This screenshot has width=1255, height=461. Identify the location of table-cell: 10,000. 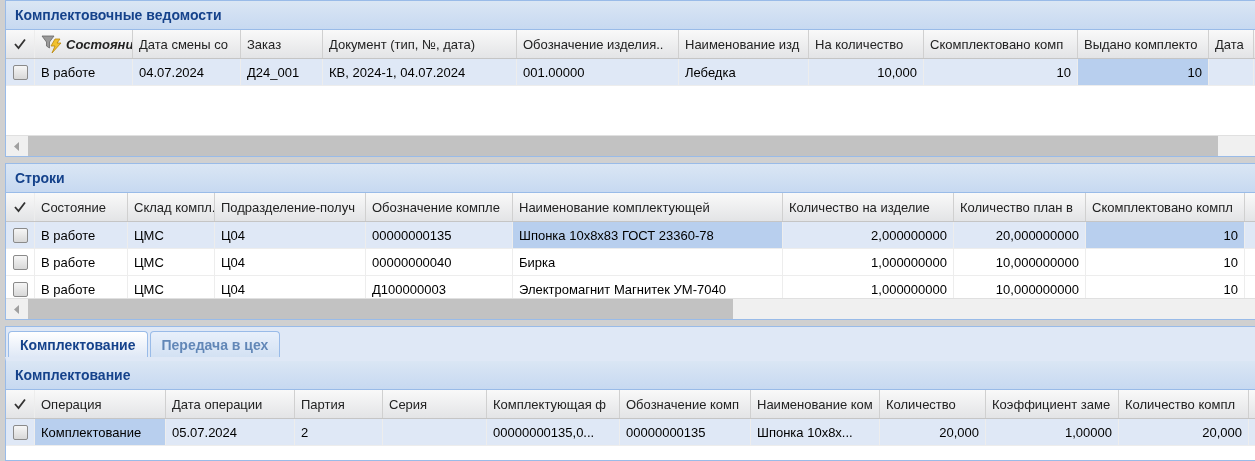
(866, 72).